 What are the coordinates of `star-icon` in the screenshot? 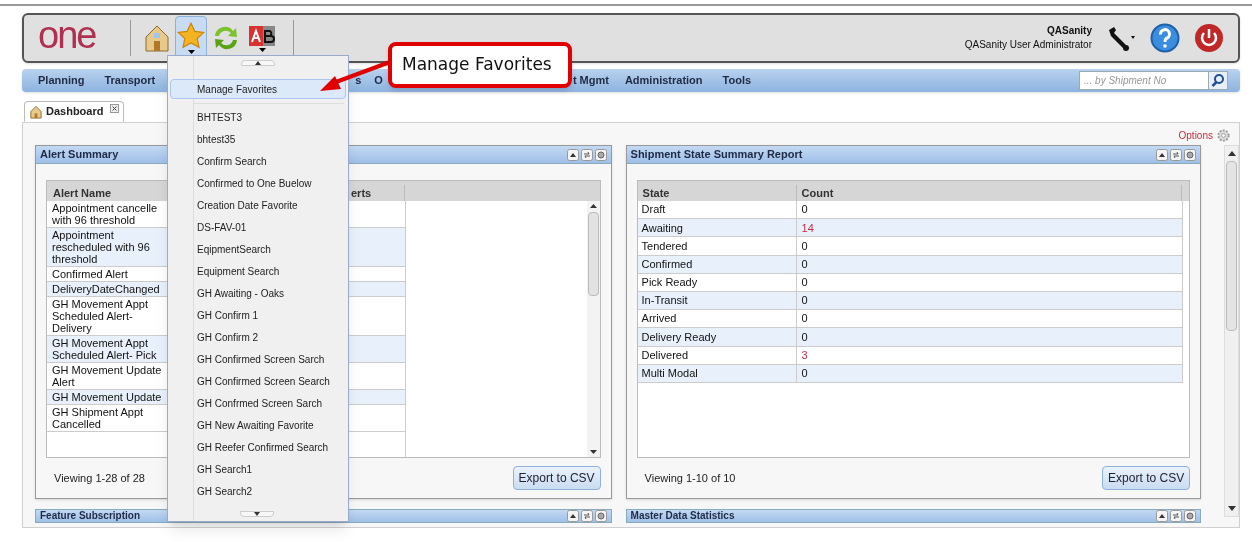 It's located at (191, 36).